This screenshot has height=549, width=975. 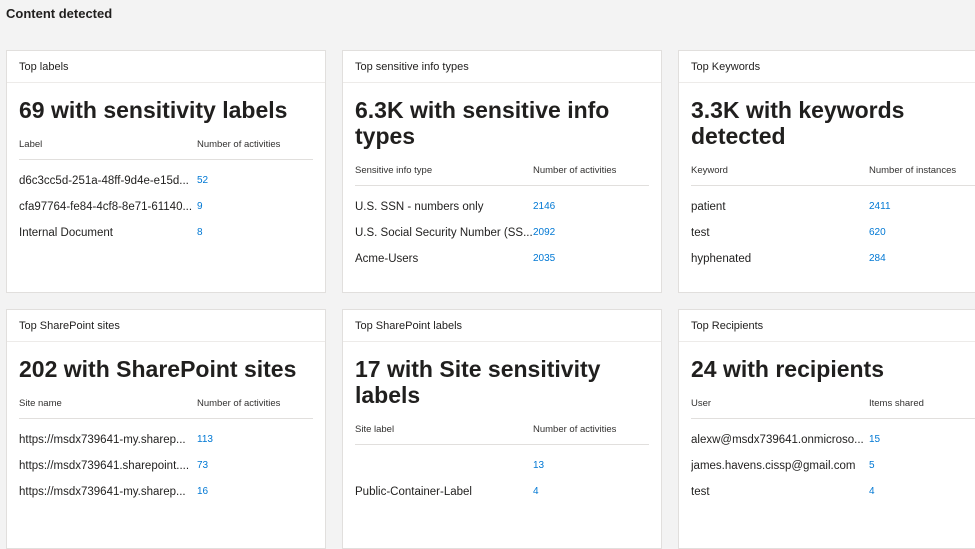 I want to click on card-headline: 6.3K with sensitive info types, so click(x=482, y=123).